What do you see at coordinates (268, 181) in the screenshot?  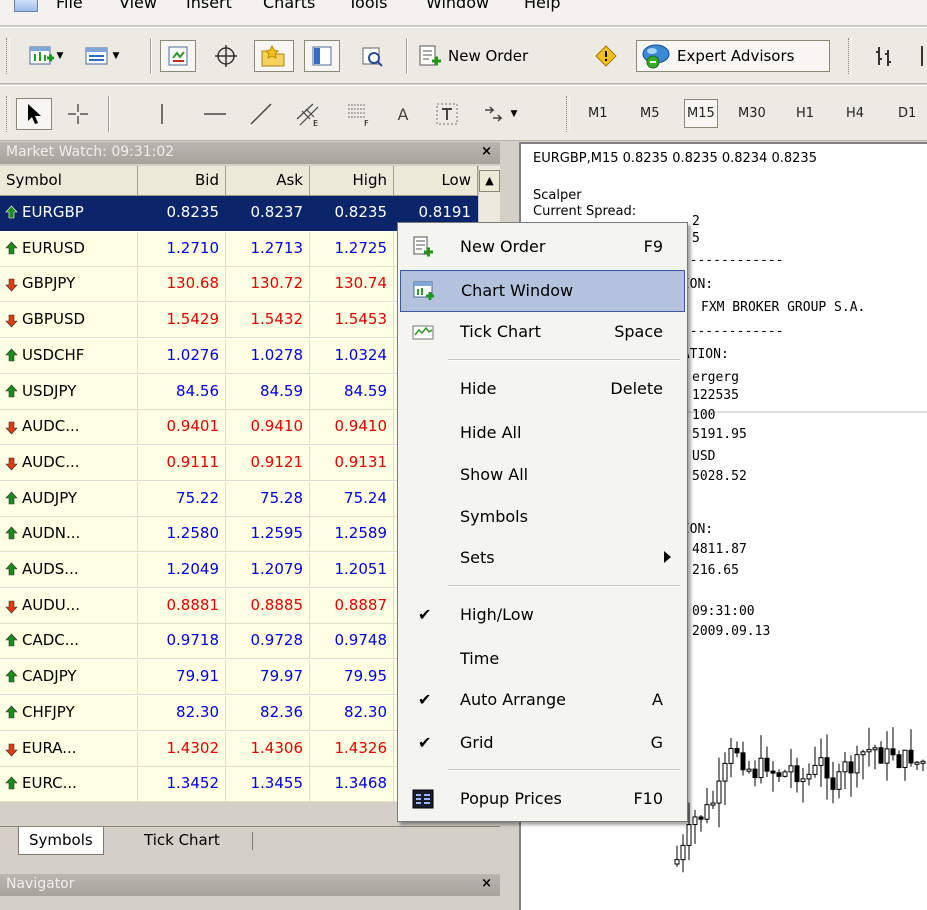 I see `column-header-ask: Ask` at bounding box center [268, 181].